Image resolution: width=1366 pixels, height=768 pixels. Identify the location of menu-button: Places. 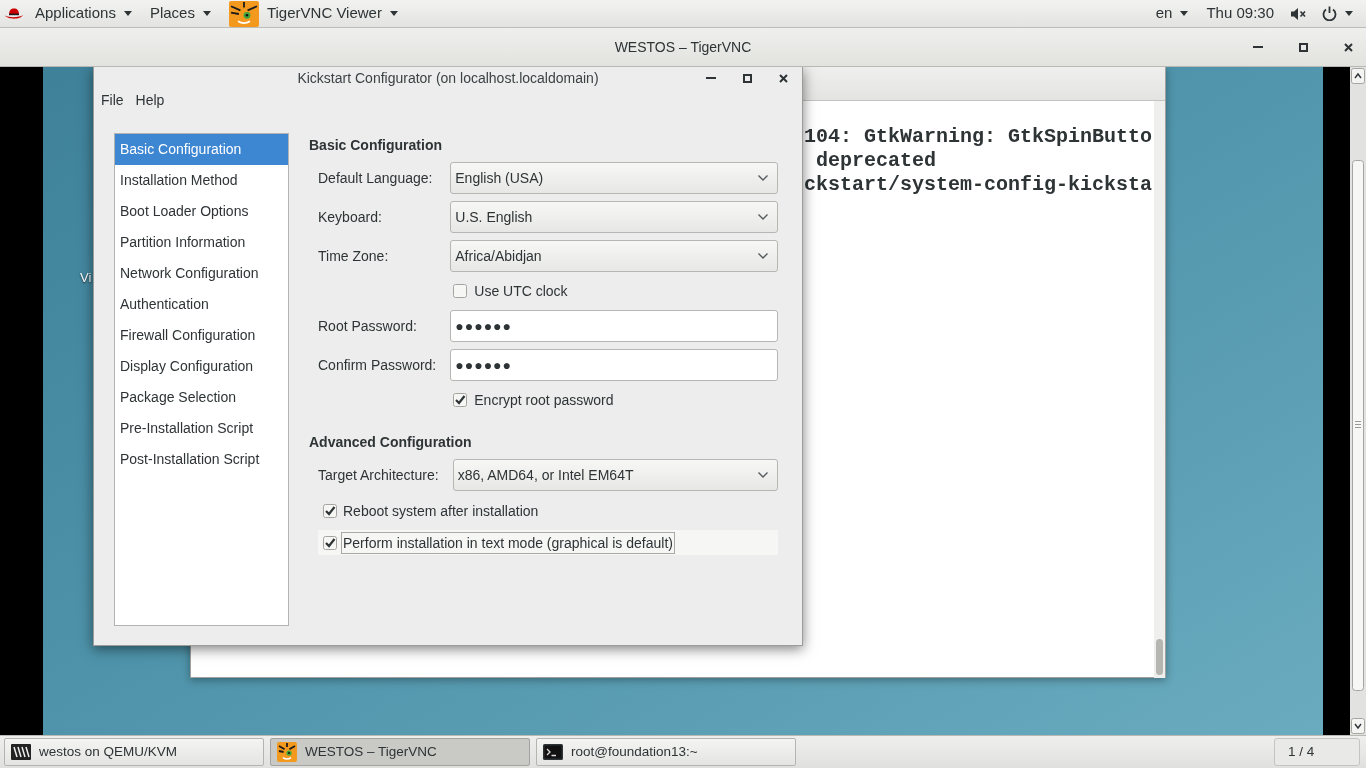
(180, 13).